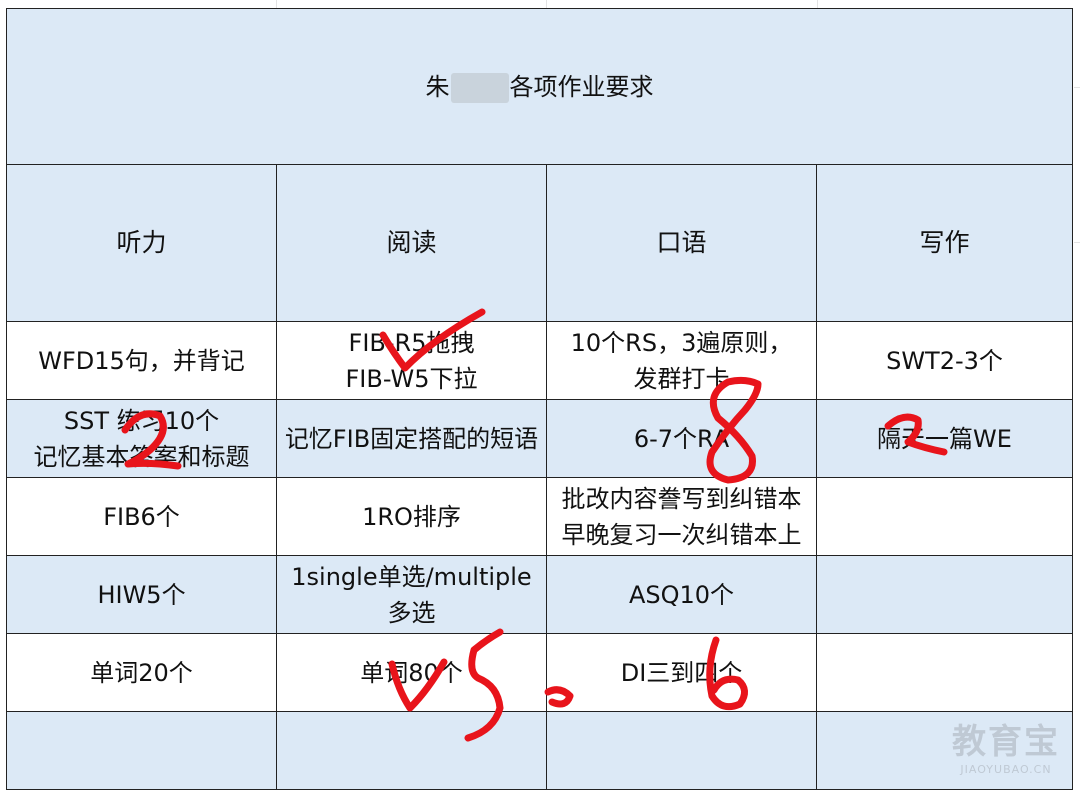  What do you see at coordinates (437, 86) in the screenshot?
I see `title-prefix: 朱` at bounding box center [437, 86].